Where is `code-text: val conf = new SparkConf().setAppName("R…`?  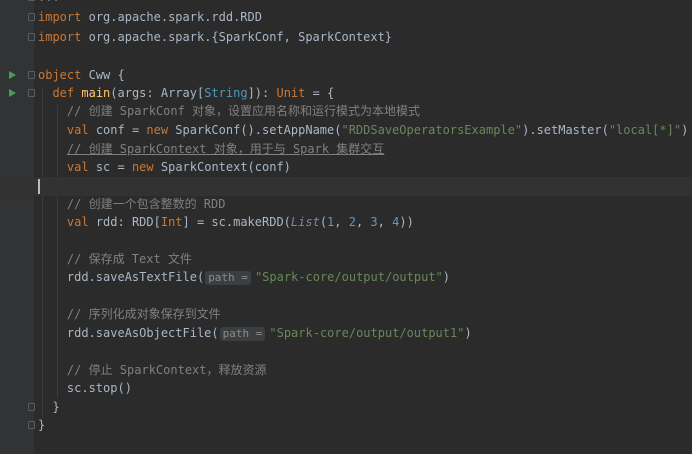
code-text: val conf = new SparkConf().setAppName("R… is located at coordinates (377, 130).